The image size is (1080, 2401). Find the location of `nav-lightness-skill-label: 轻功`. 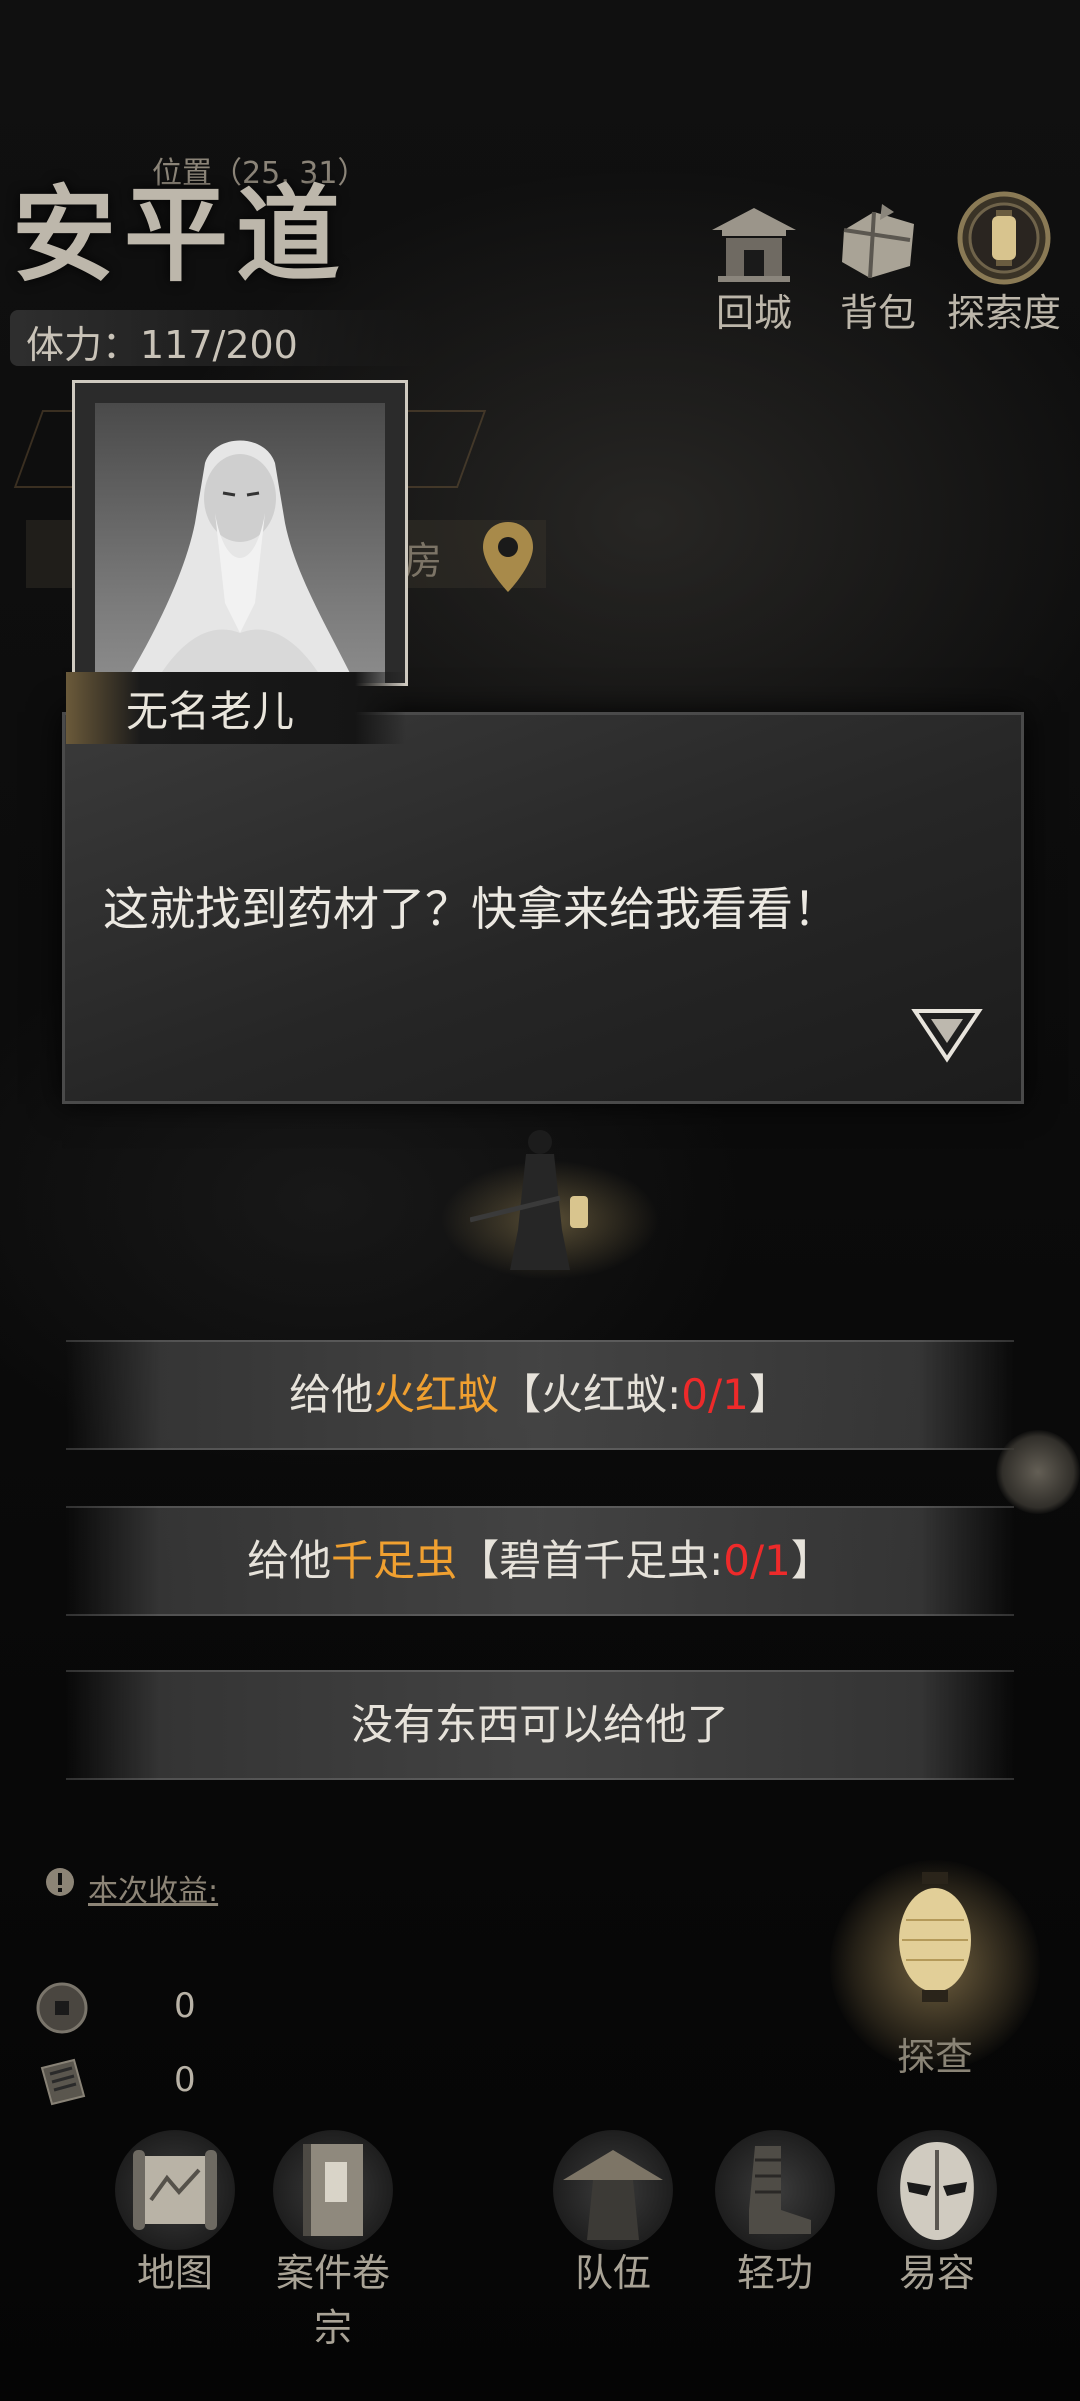

nav-lightness-skill-label: 轻功 is located at coordinates (774, 2273).